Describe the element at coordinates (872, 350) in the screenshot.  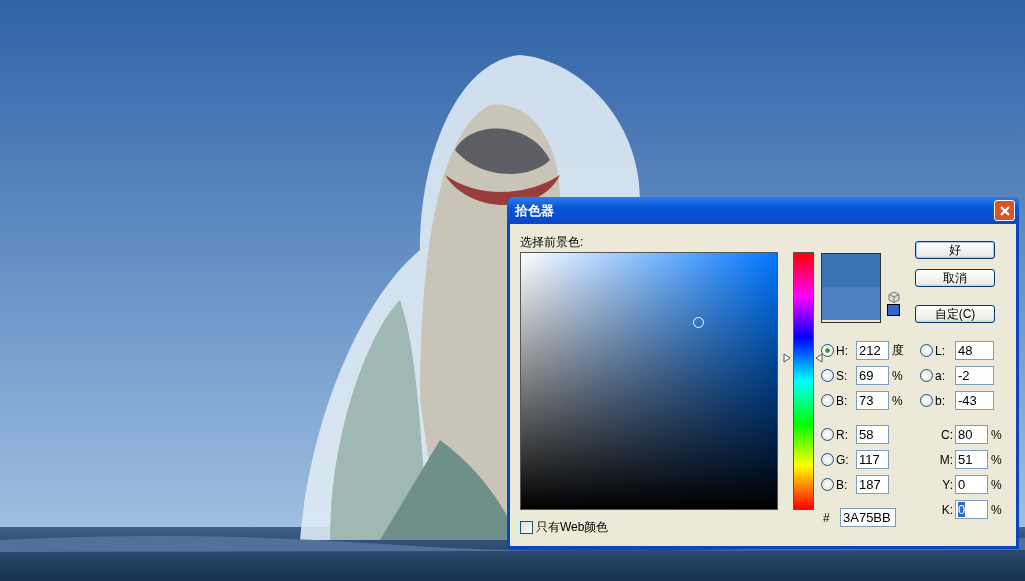
I see `input-field: 212` at that location.